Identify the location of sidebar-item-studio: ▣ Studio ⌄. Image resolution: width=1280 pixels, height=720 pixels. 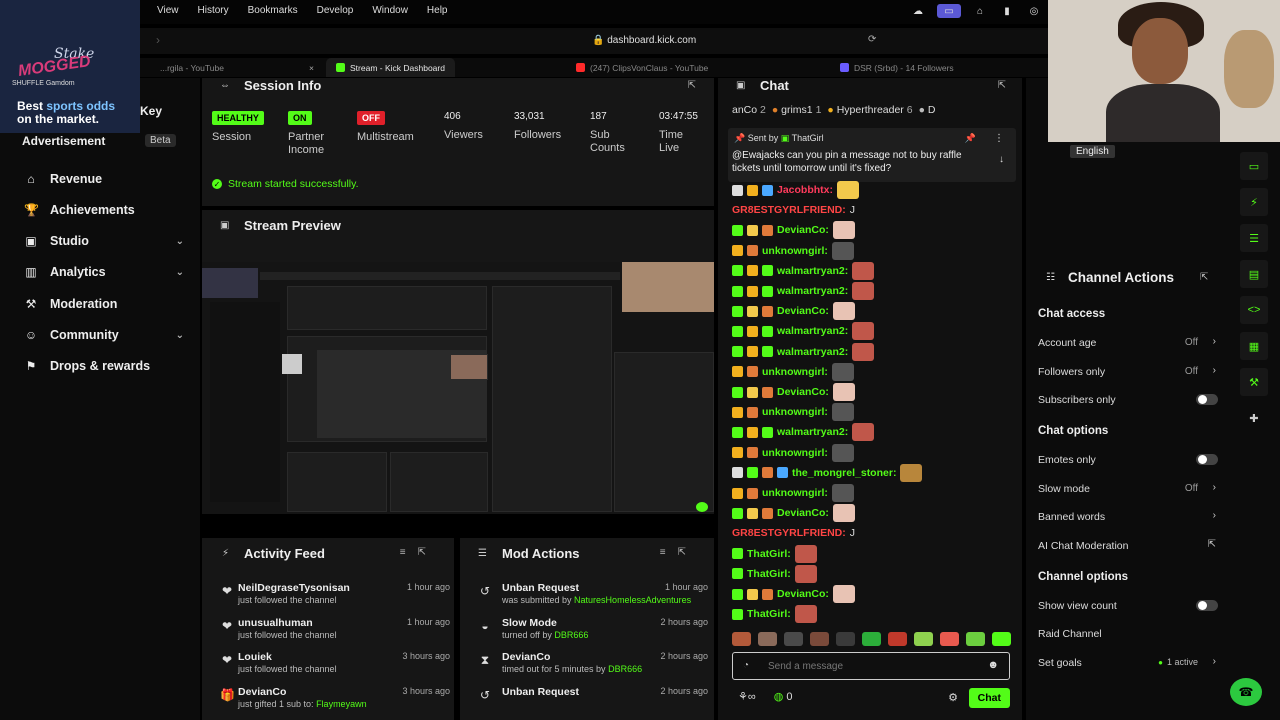
(104, 241).